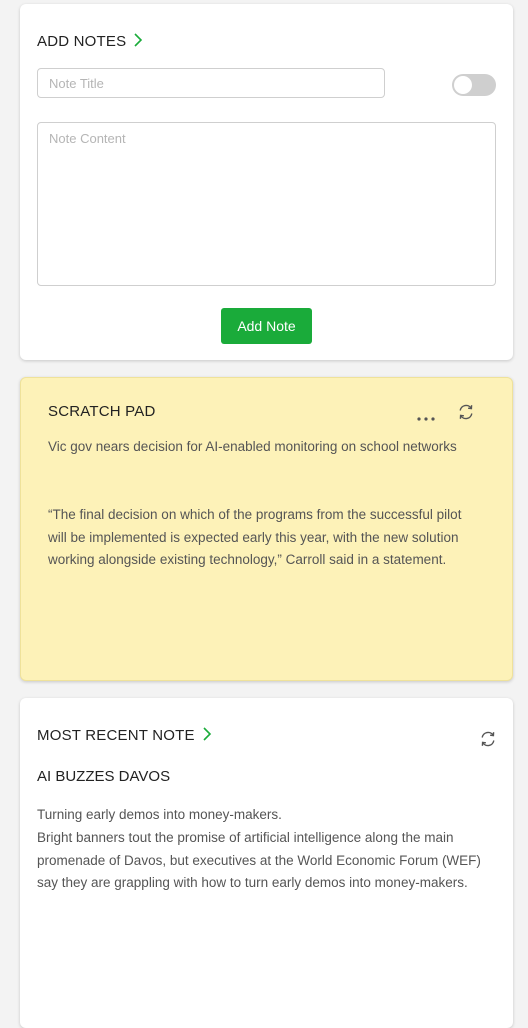 The image size is (528, 1028). Describe the element at coordinates (427, 418) in the screenshot. I see `more-horizontal-icon` at that location.